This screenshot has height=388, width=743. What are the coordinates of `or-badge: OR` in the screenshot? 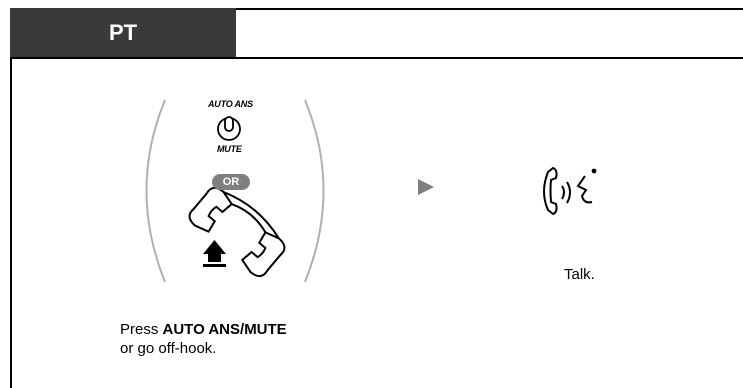 It's located at (231, 182).